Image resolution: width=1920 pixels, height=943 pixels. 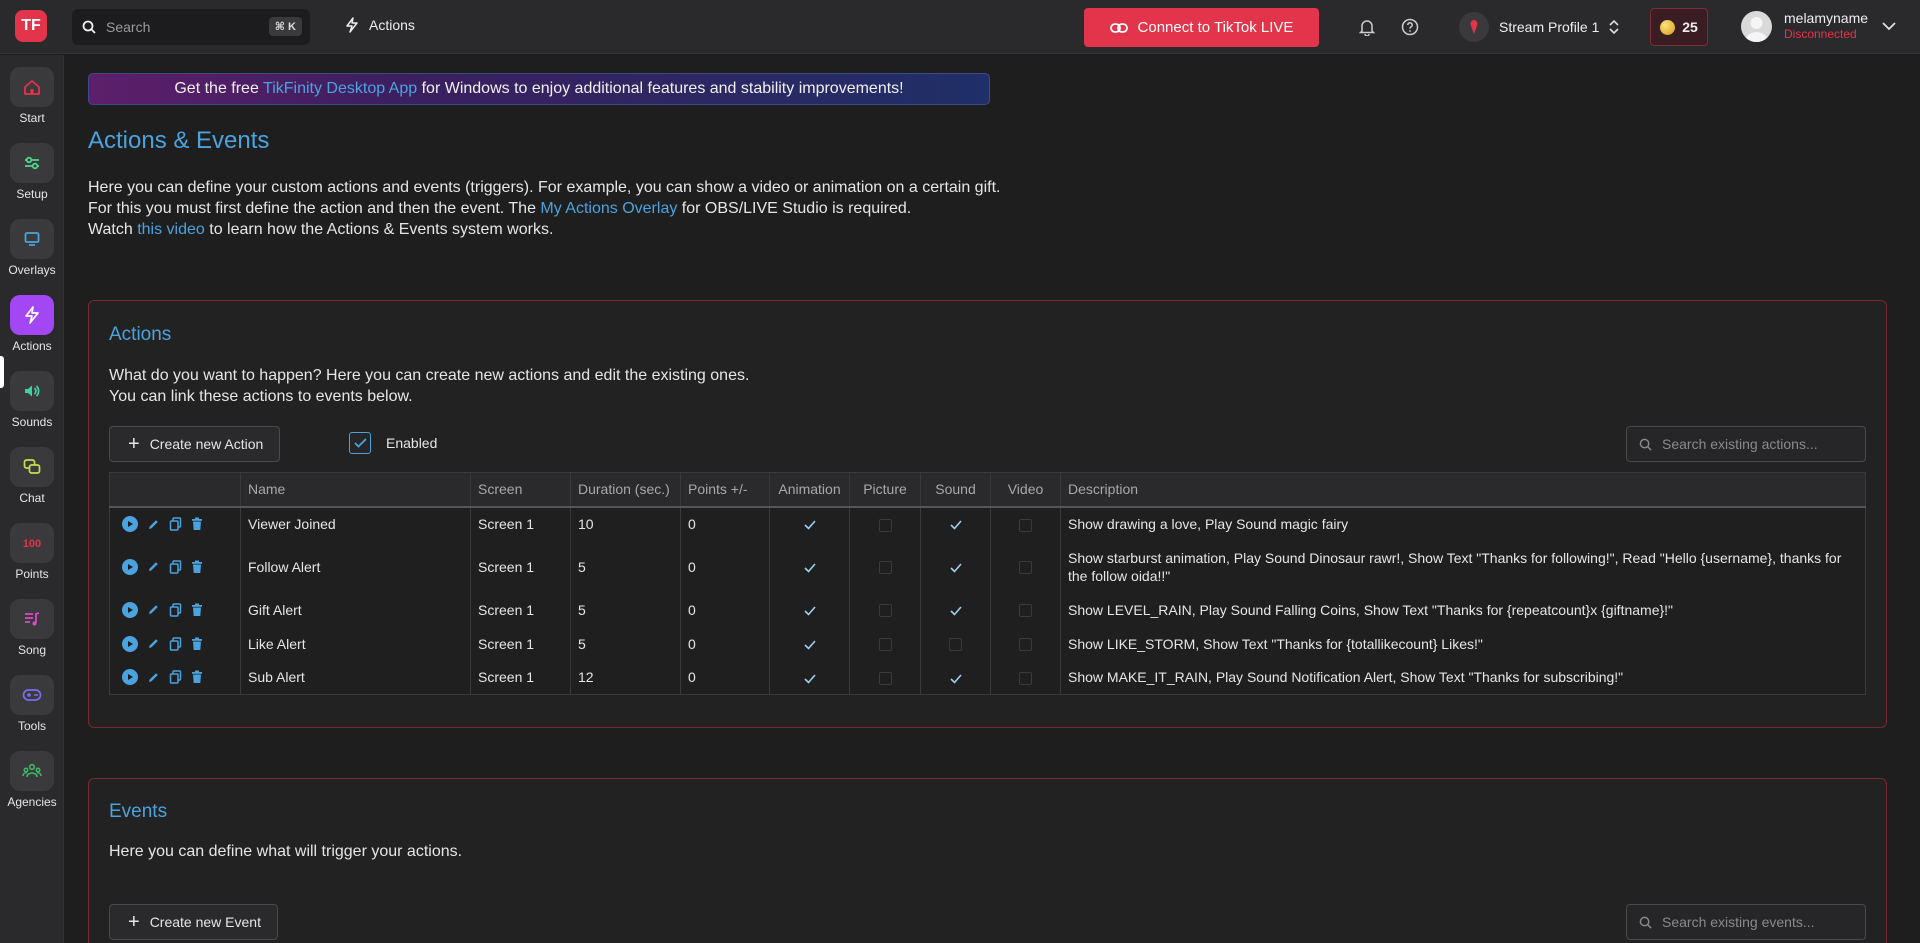 I want to click on create-event-button: + Create new Event, so click(x=193, y=922).